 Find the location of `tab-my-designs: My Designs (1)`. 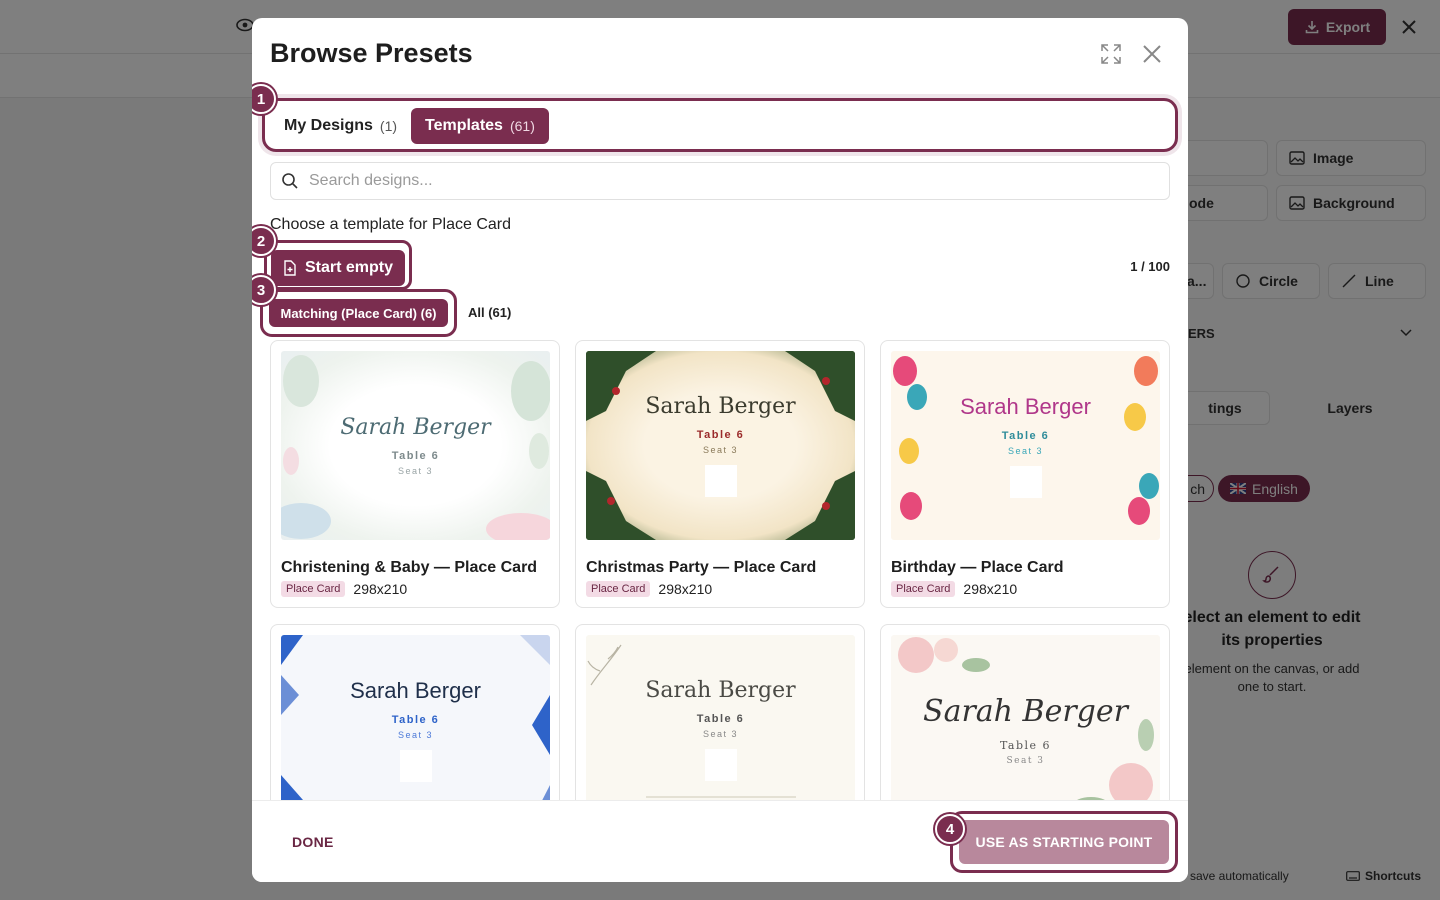

tab-my-designs: My Designs (1) is located at coordinates (340, 126).